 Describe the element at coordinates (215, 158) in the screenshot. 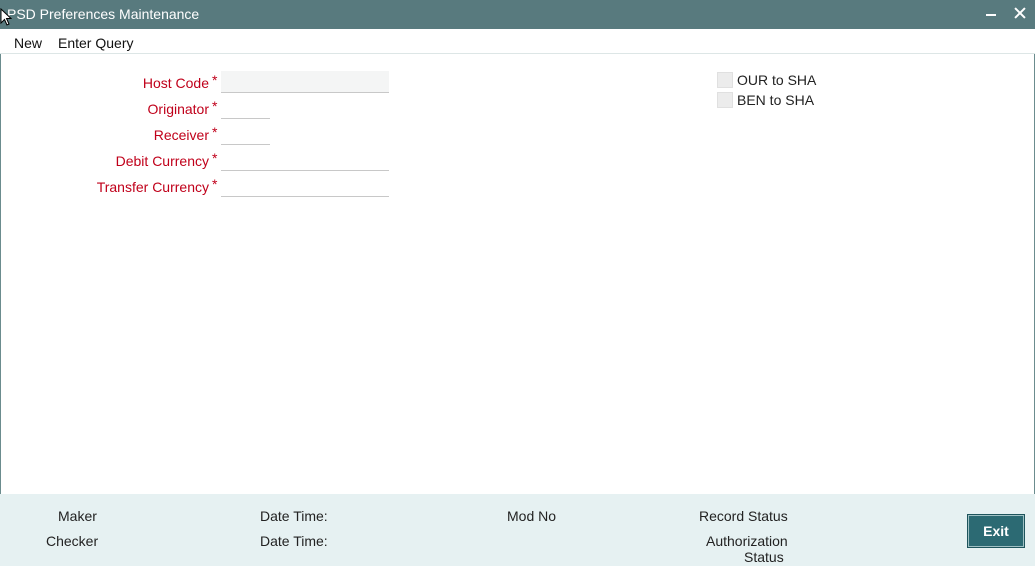

I see `debit-currency-required-marker: *` at that location.